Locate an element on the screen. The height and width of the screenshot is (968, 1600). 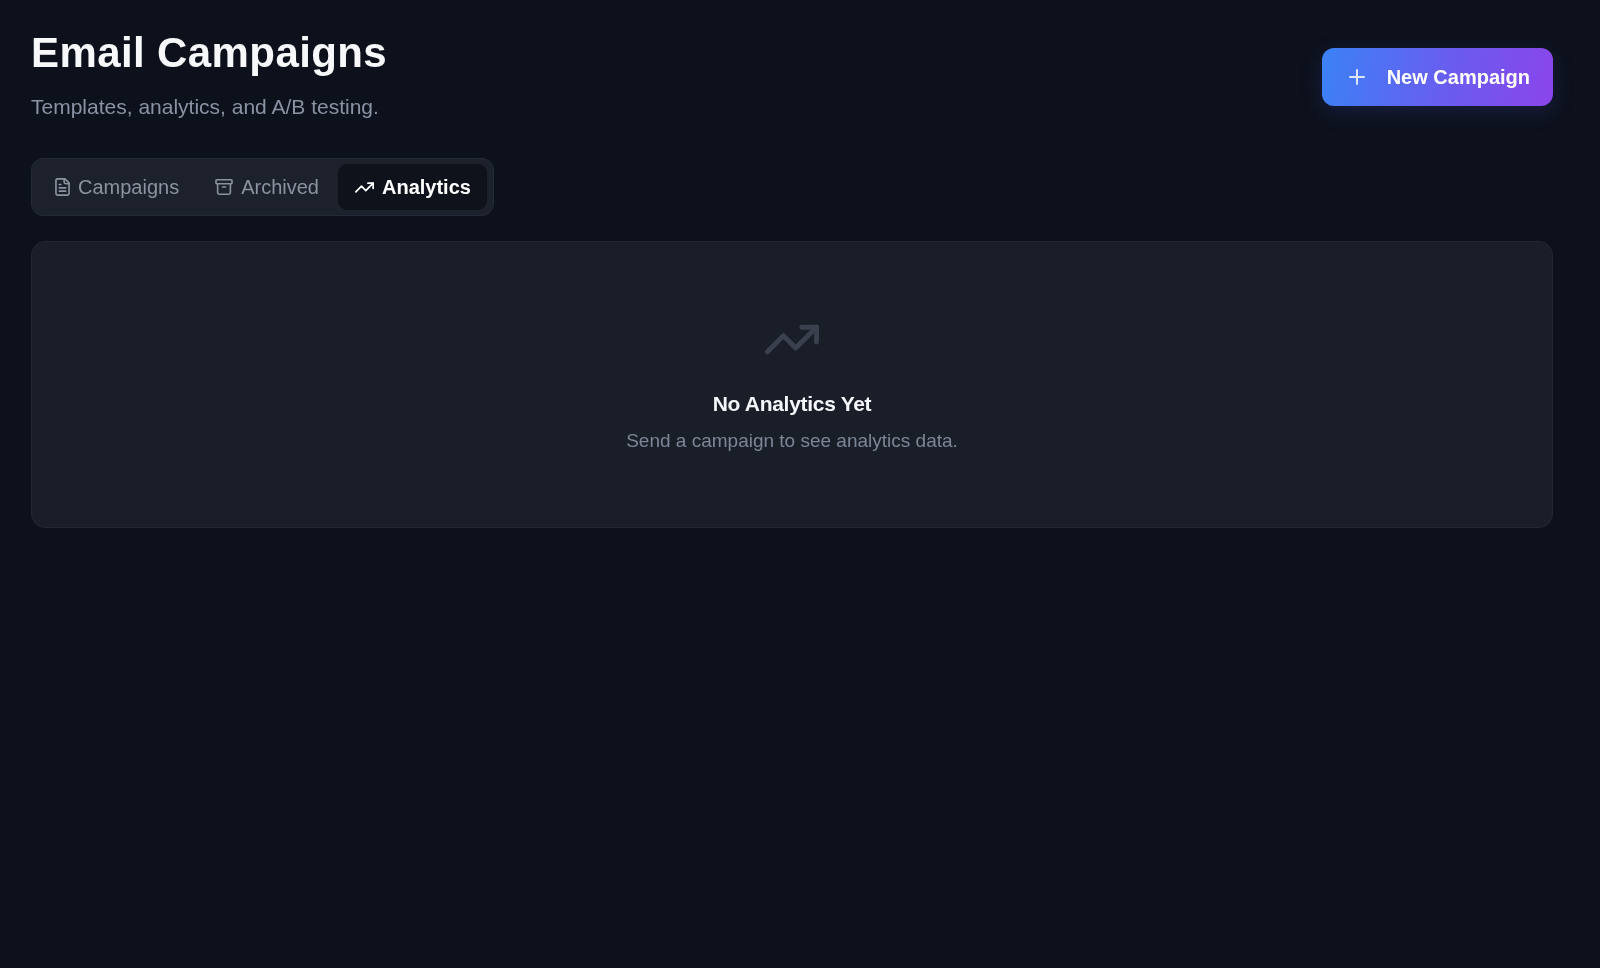
empty-state-title: No Analytics Yet is located at coordinates (792, 404).